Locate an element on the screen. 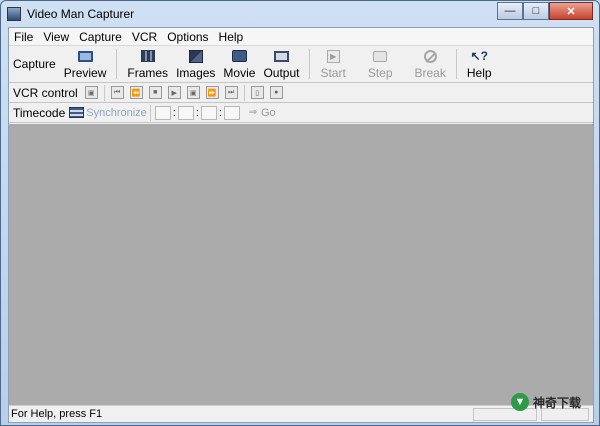 The width and height of the screenshot is (600, 426). eject-icon: ▣ is located at coordinates (91, 92).